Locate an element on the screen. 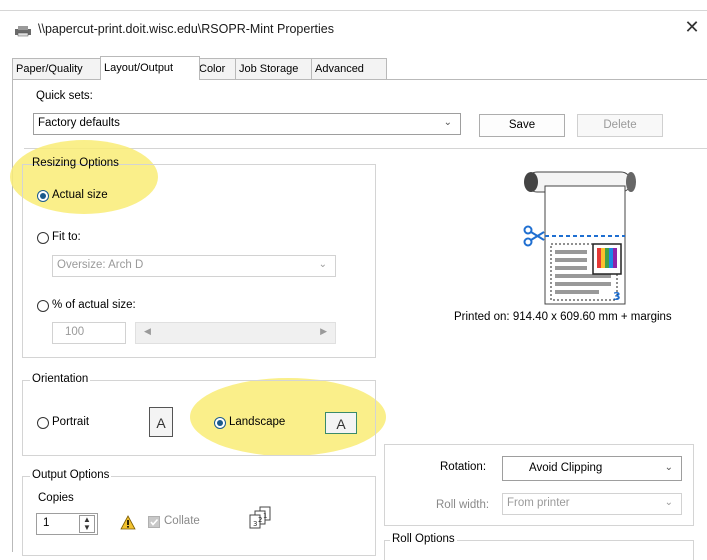 Image resolution: width=707 pixels, height=560 pixels. collate-label: Collate is located at coordinates (182, 521).